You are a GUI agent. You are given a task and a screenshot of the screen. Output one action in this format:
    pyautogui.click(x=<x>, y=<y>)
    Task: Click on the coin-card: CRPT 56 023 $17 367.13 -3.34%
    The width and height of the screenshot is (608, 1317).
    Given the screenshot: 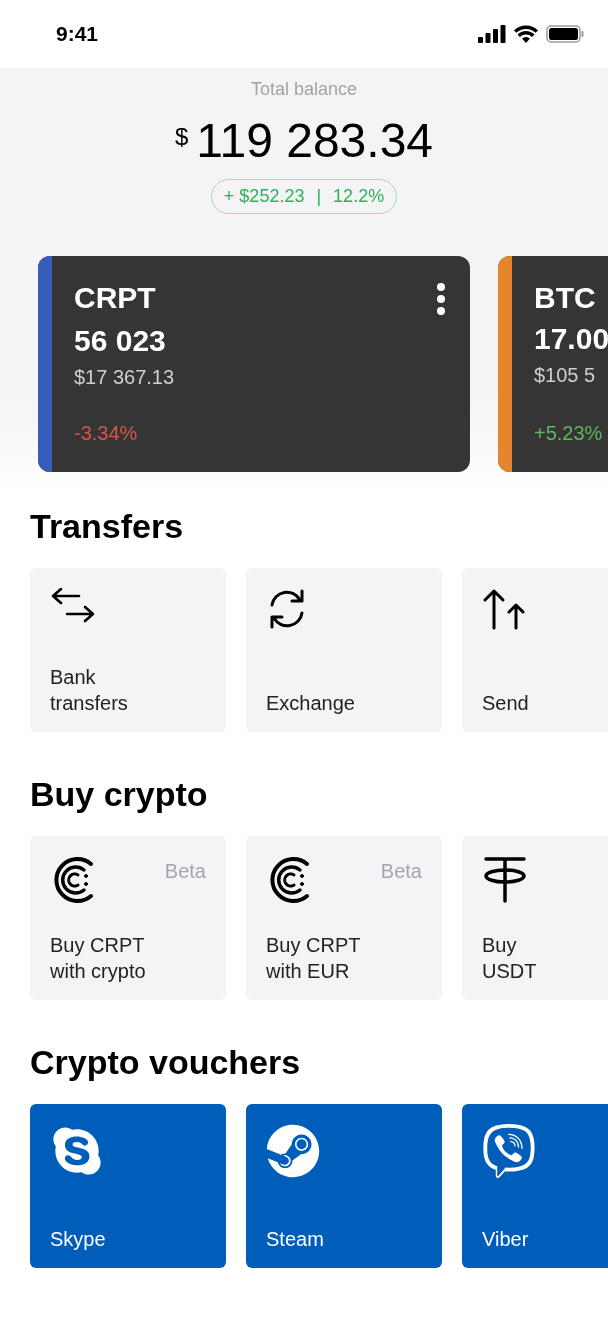 What is the action you would take?
    pyautogui.click(x=254, y=364)
    